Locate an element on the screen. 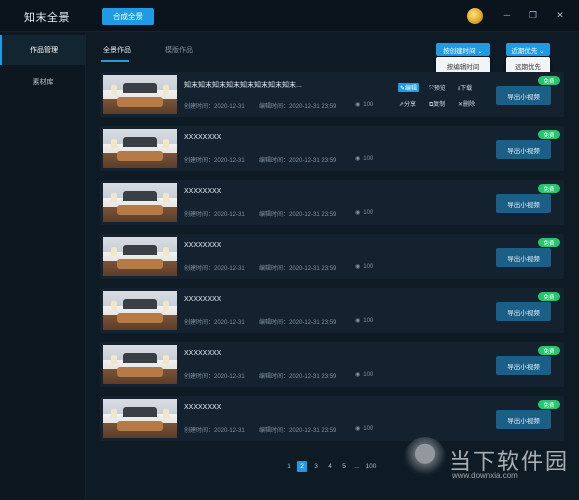  app-logo: 知末全景 is located at coordinates (47, 17).